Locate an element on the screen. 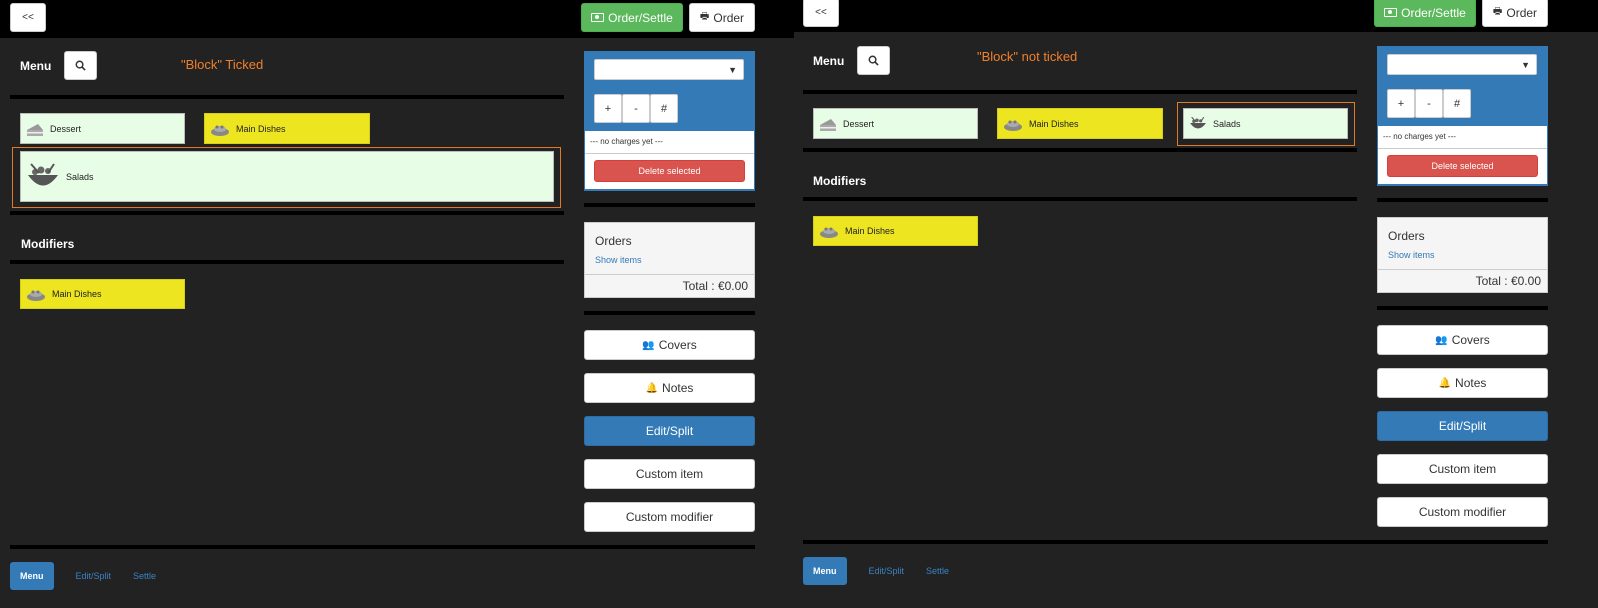  top-bar is located at coordinates (1196, 16).